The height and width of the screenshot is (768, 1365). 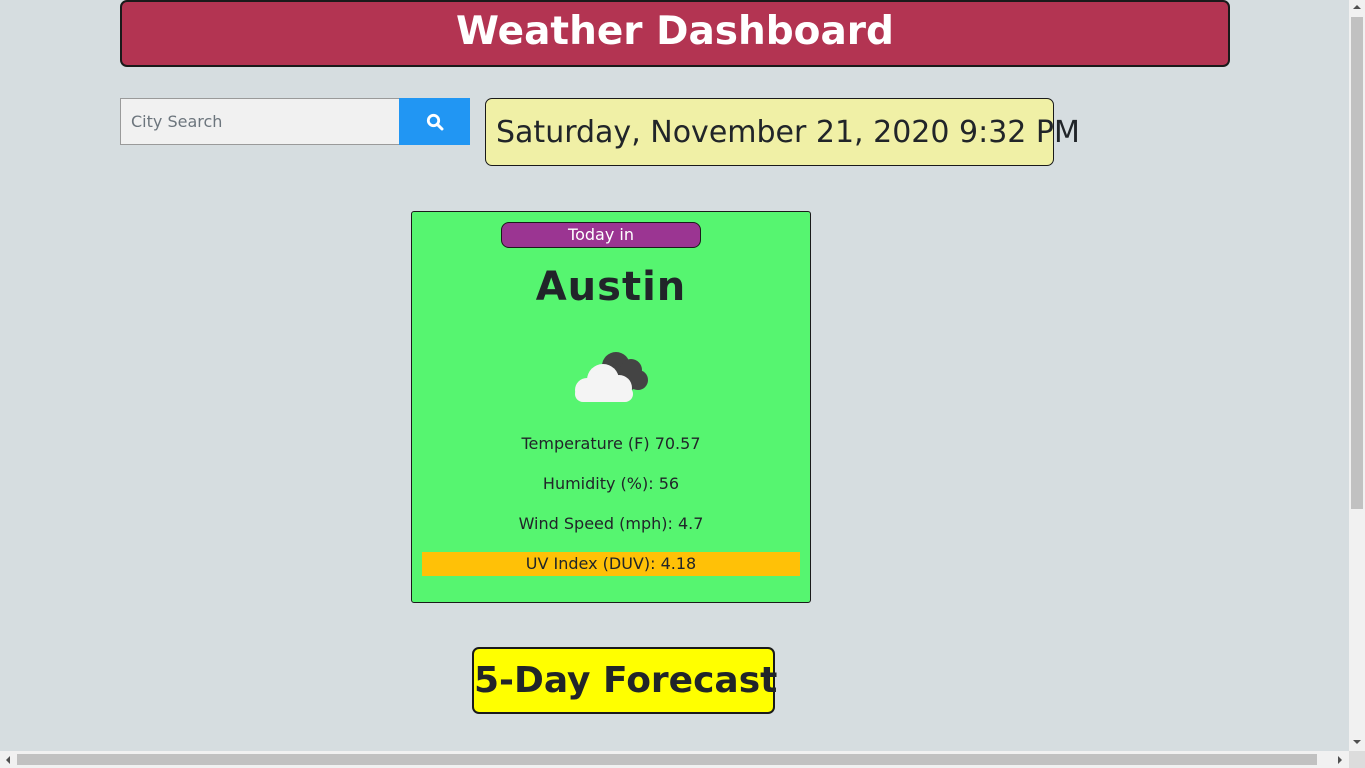 What do you see at coordinates (611, 564) in the screenshot?
I see `uv-index-badge: UV Index (DUV): 4.18` at bounding box center [611, 564].